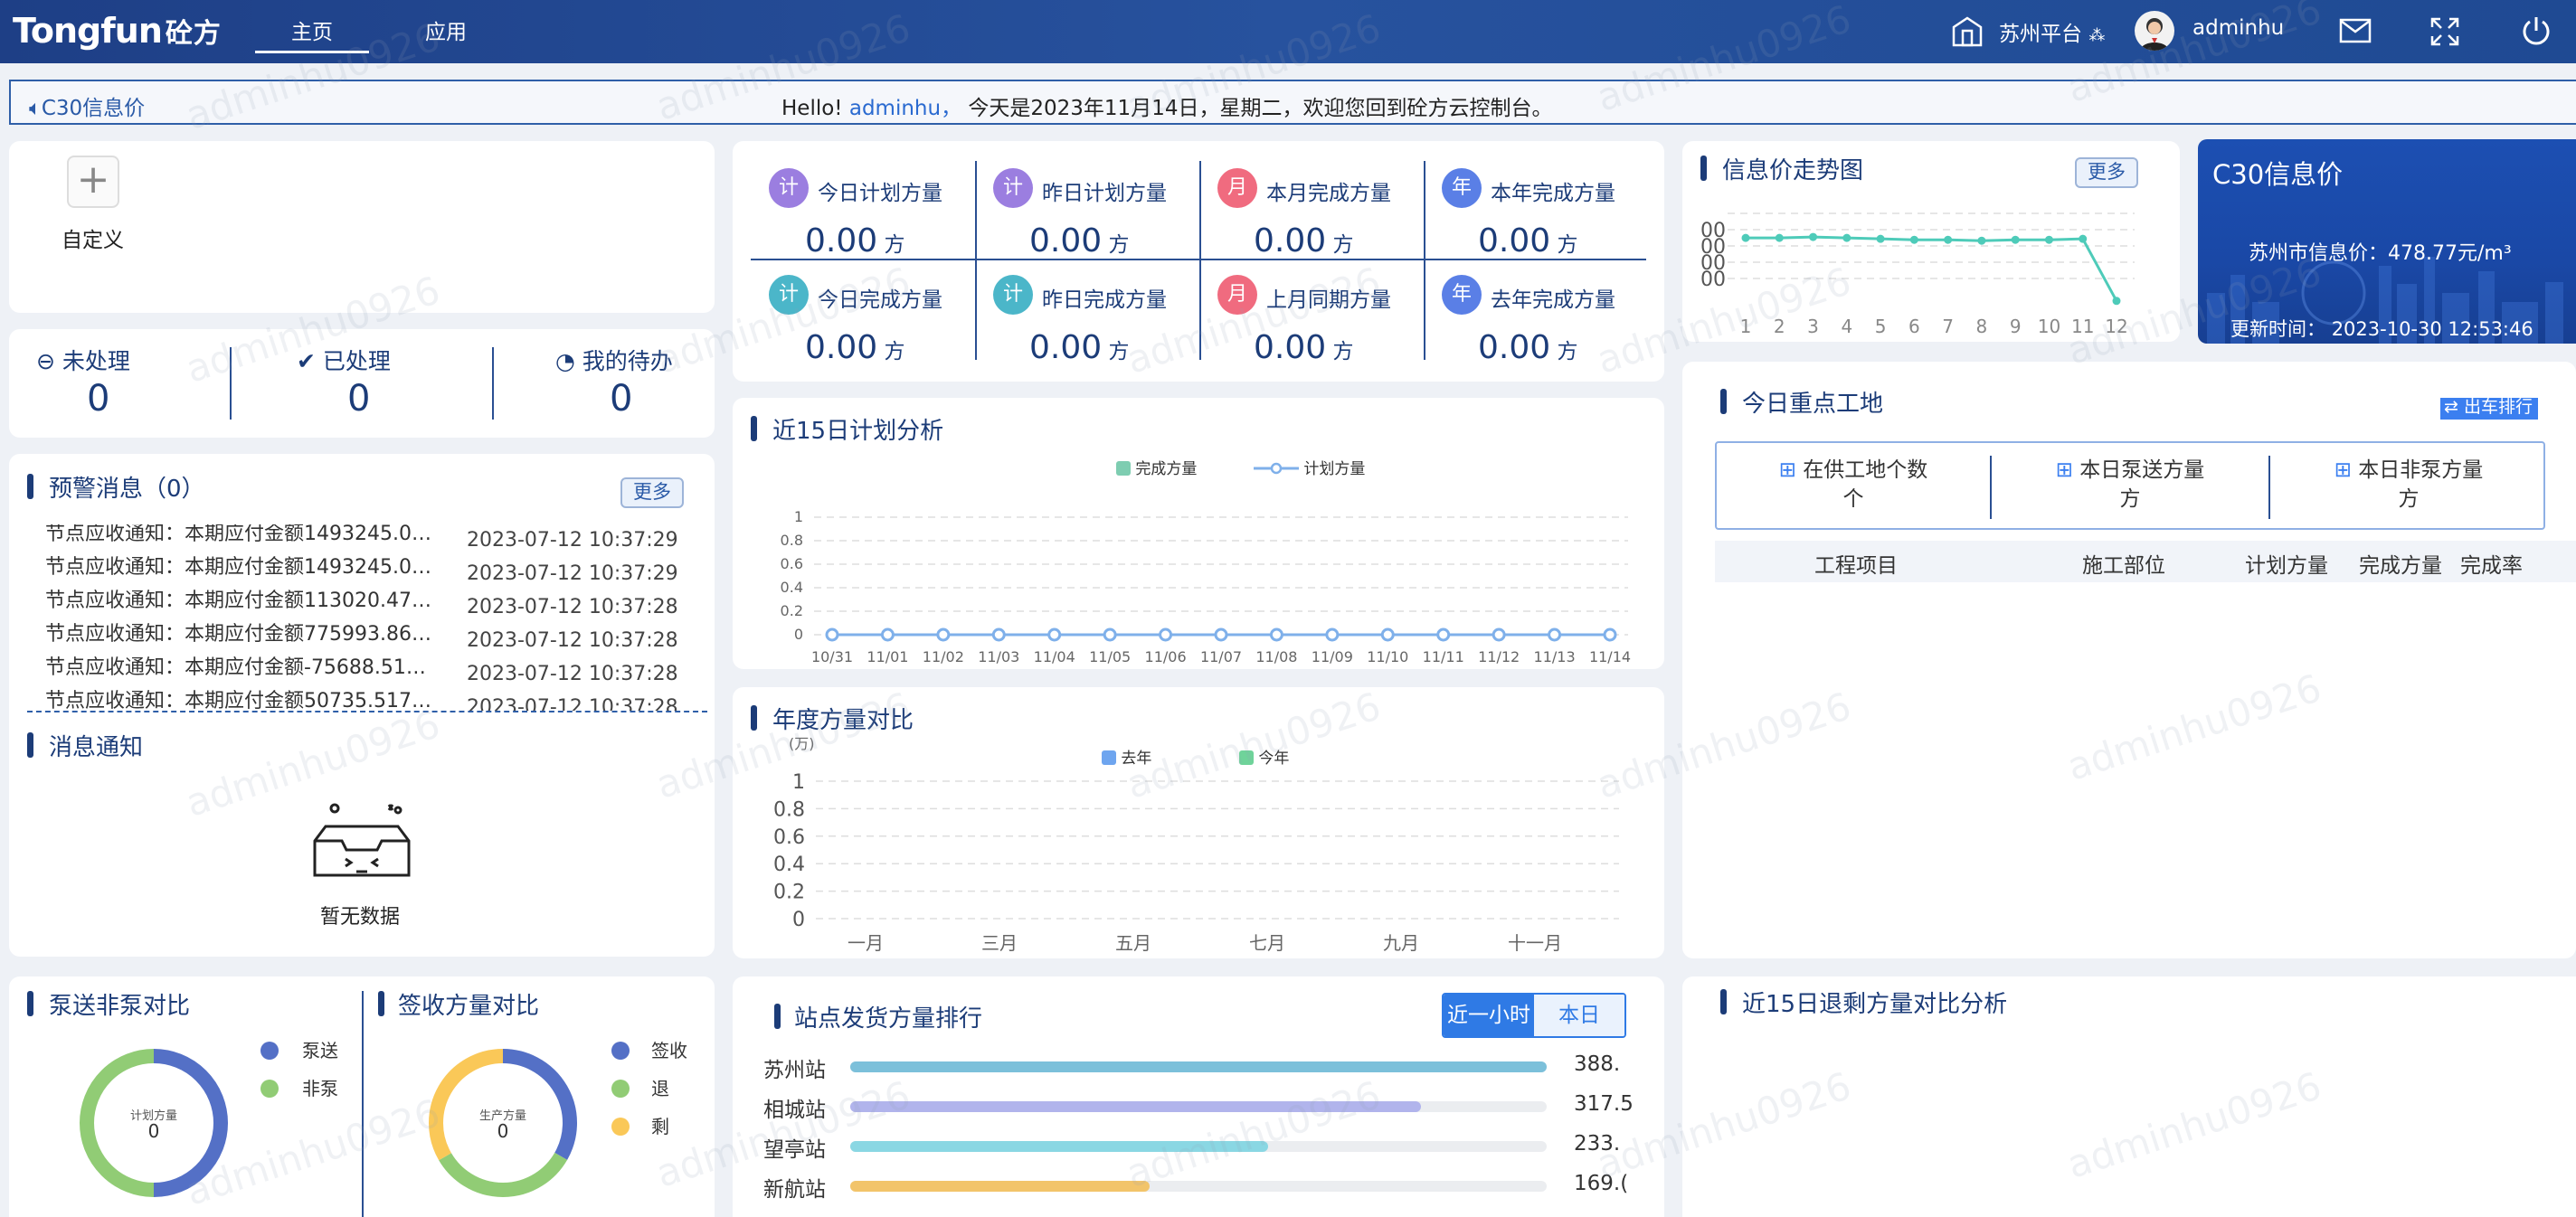  Describe the element at coordinates (35, 108) in the screenshot. I see `speaker-icon: 🔈︎` at that location.